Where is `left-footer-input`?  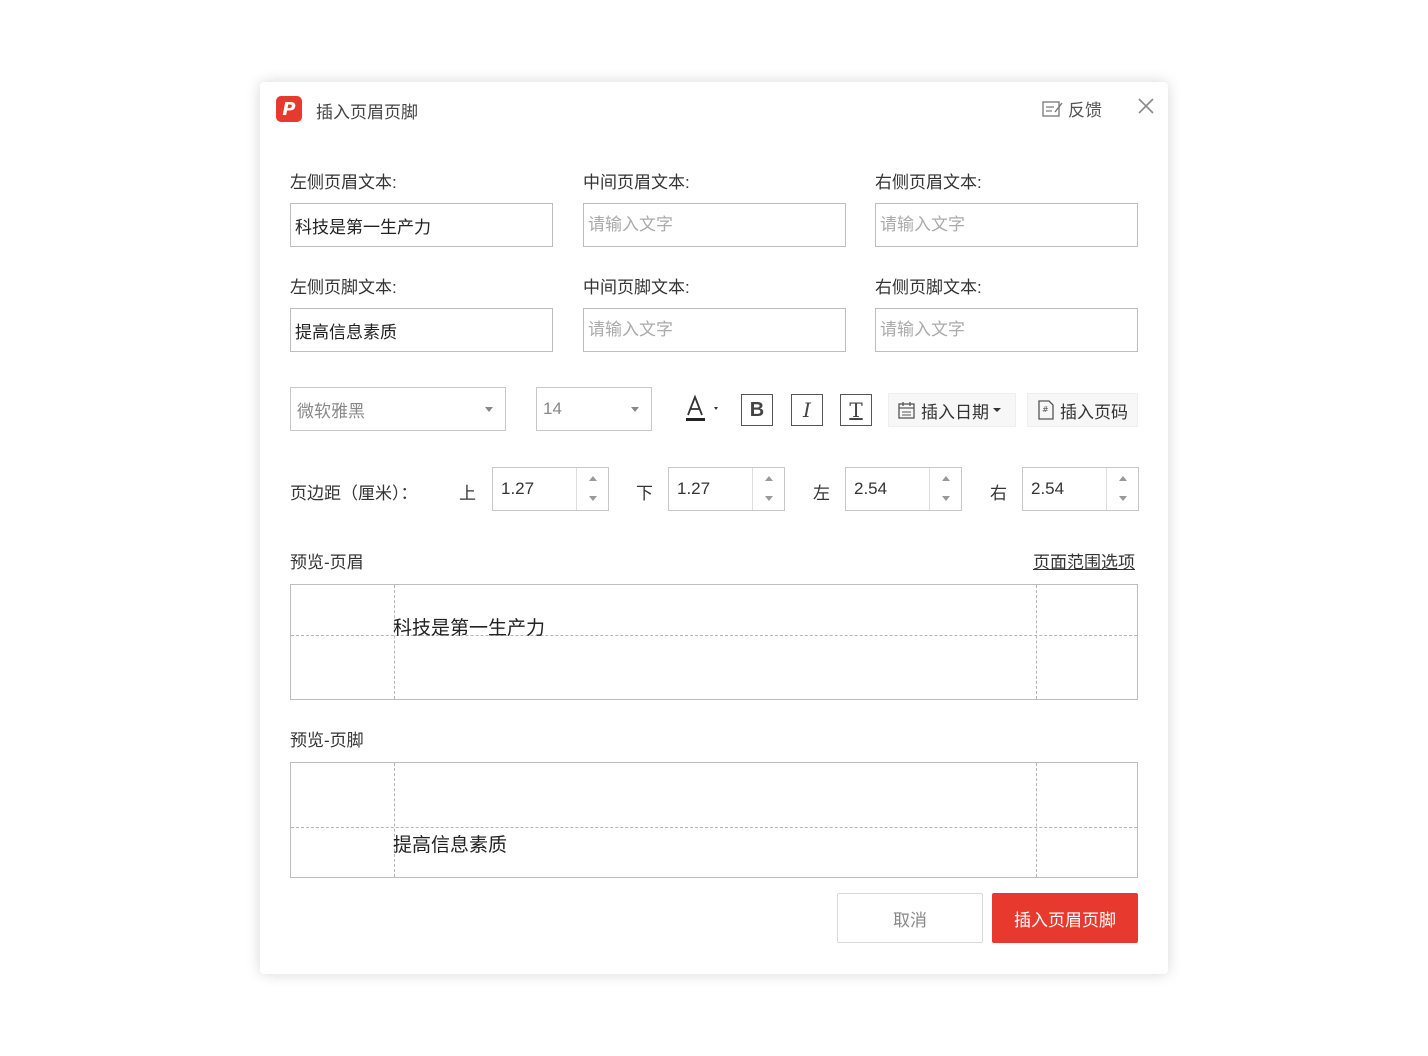
left-footer-input is located at coordinates (421, 330).